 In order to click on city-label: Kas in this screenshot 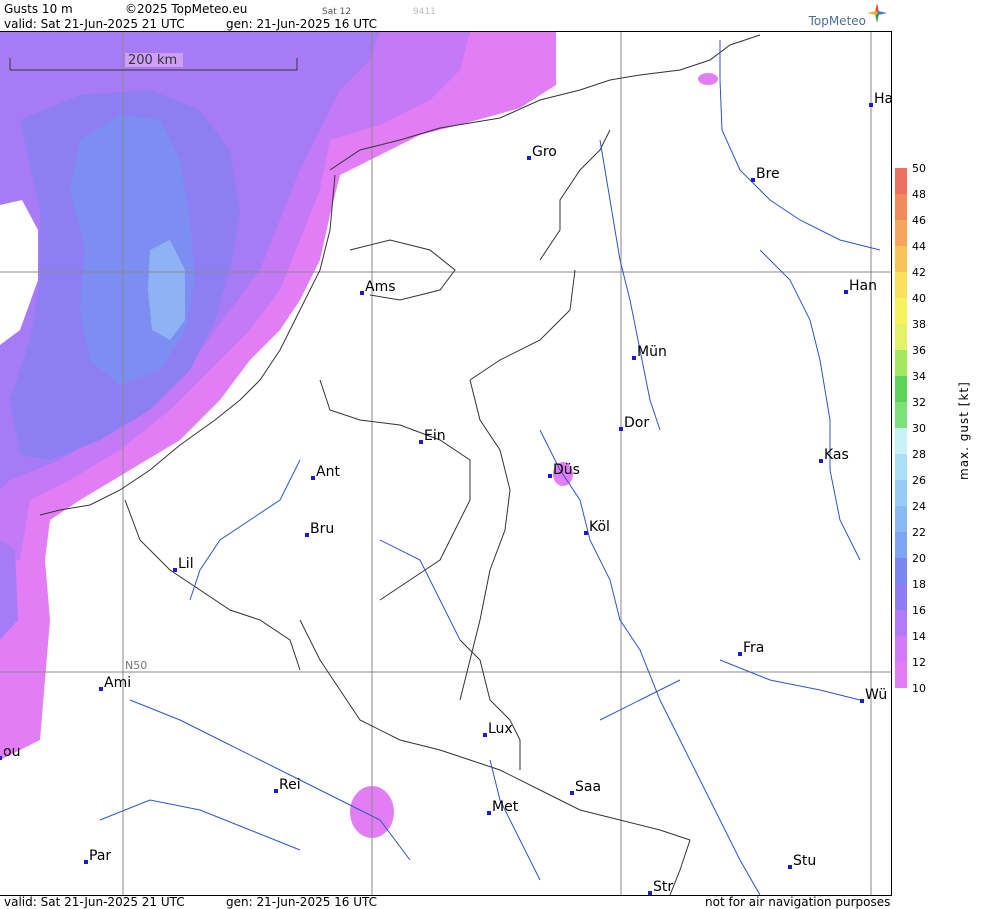, I will do `click(836, 455)`.